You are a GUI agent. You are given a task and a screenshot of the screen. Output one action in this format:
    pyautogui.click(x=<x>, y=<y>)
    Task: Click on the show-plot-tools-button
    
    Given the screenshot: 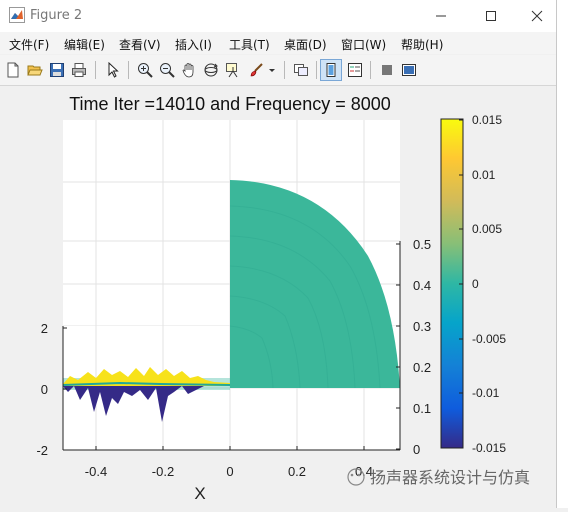 What is the action you would take?
    pyautogui.click(x=409, y=70)
    